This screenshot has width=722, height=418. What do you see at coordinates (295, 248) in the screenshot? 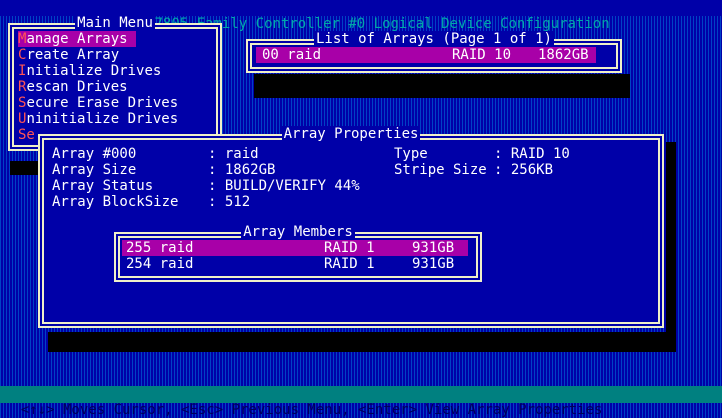
I see `member-row: 255 raid RAID 1 931GB` at bounding box center [295, 248].